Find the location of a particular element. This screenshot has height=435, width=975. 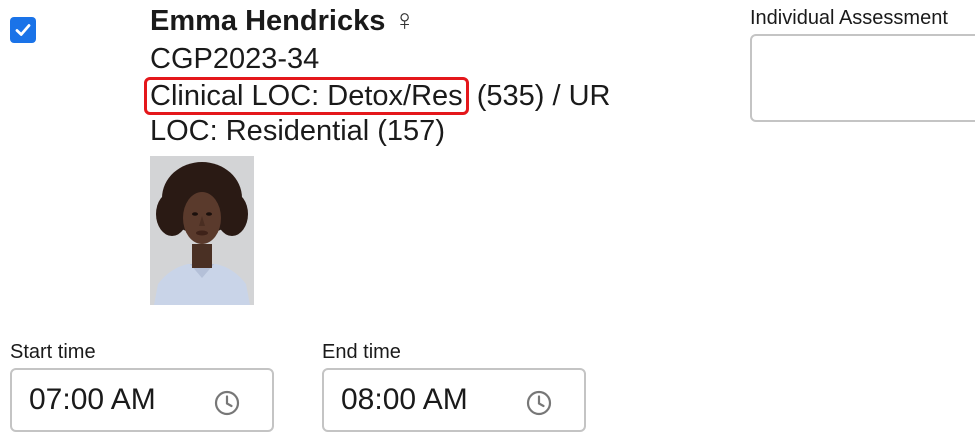

end-time-value: 08:00 AM is located at coordinates (404, 399).